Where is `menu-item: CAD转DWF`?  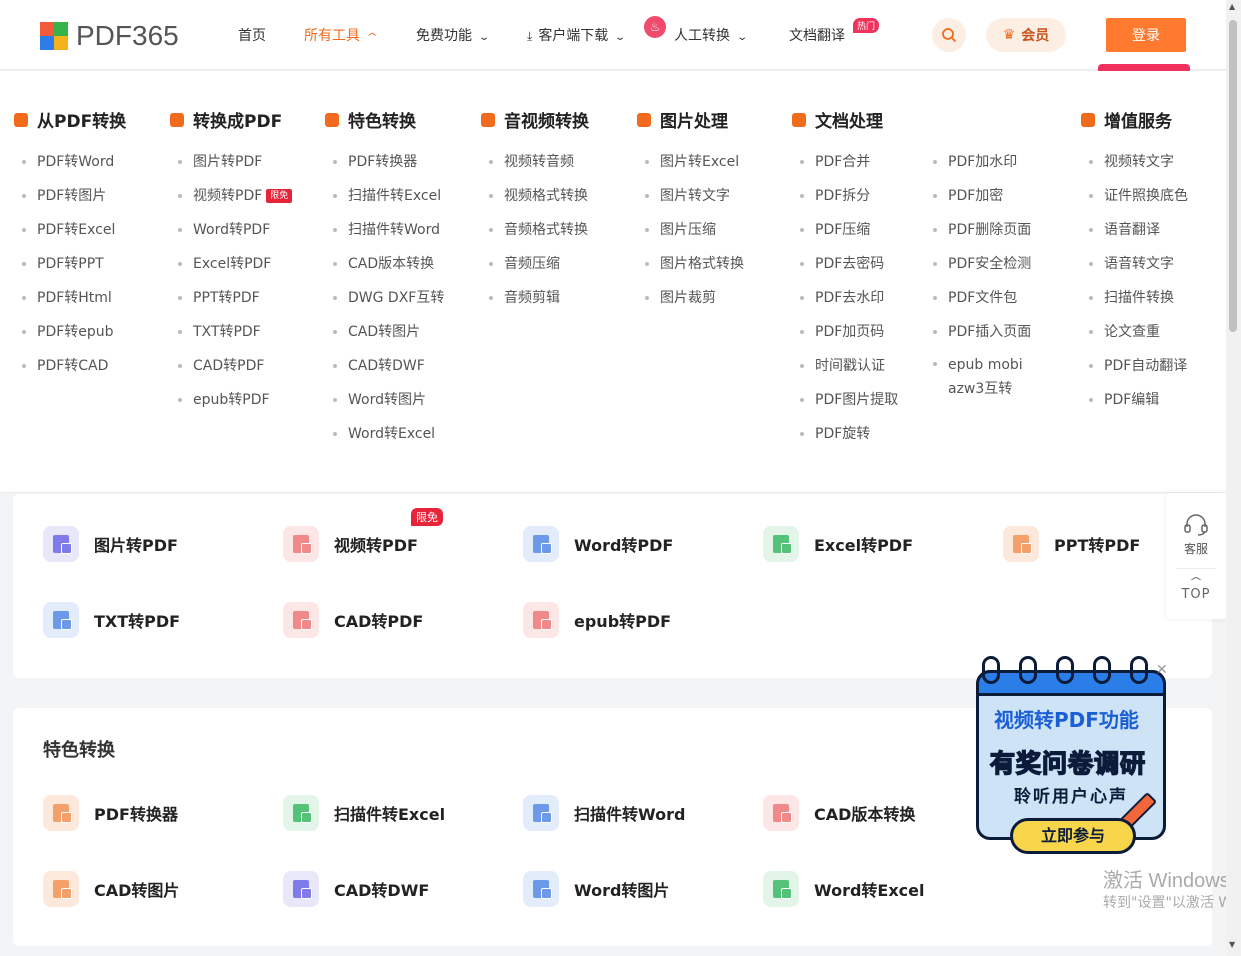 menu-item: CAD转DWF is located at coordinates (388, 372).